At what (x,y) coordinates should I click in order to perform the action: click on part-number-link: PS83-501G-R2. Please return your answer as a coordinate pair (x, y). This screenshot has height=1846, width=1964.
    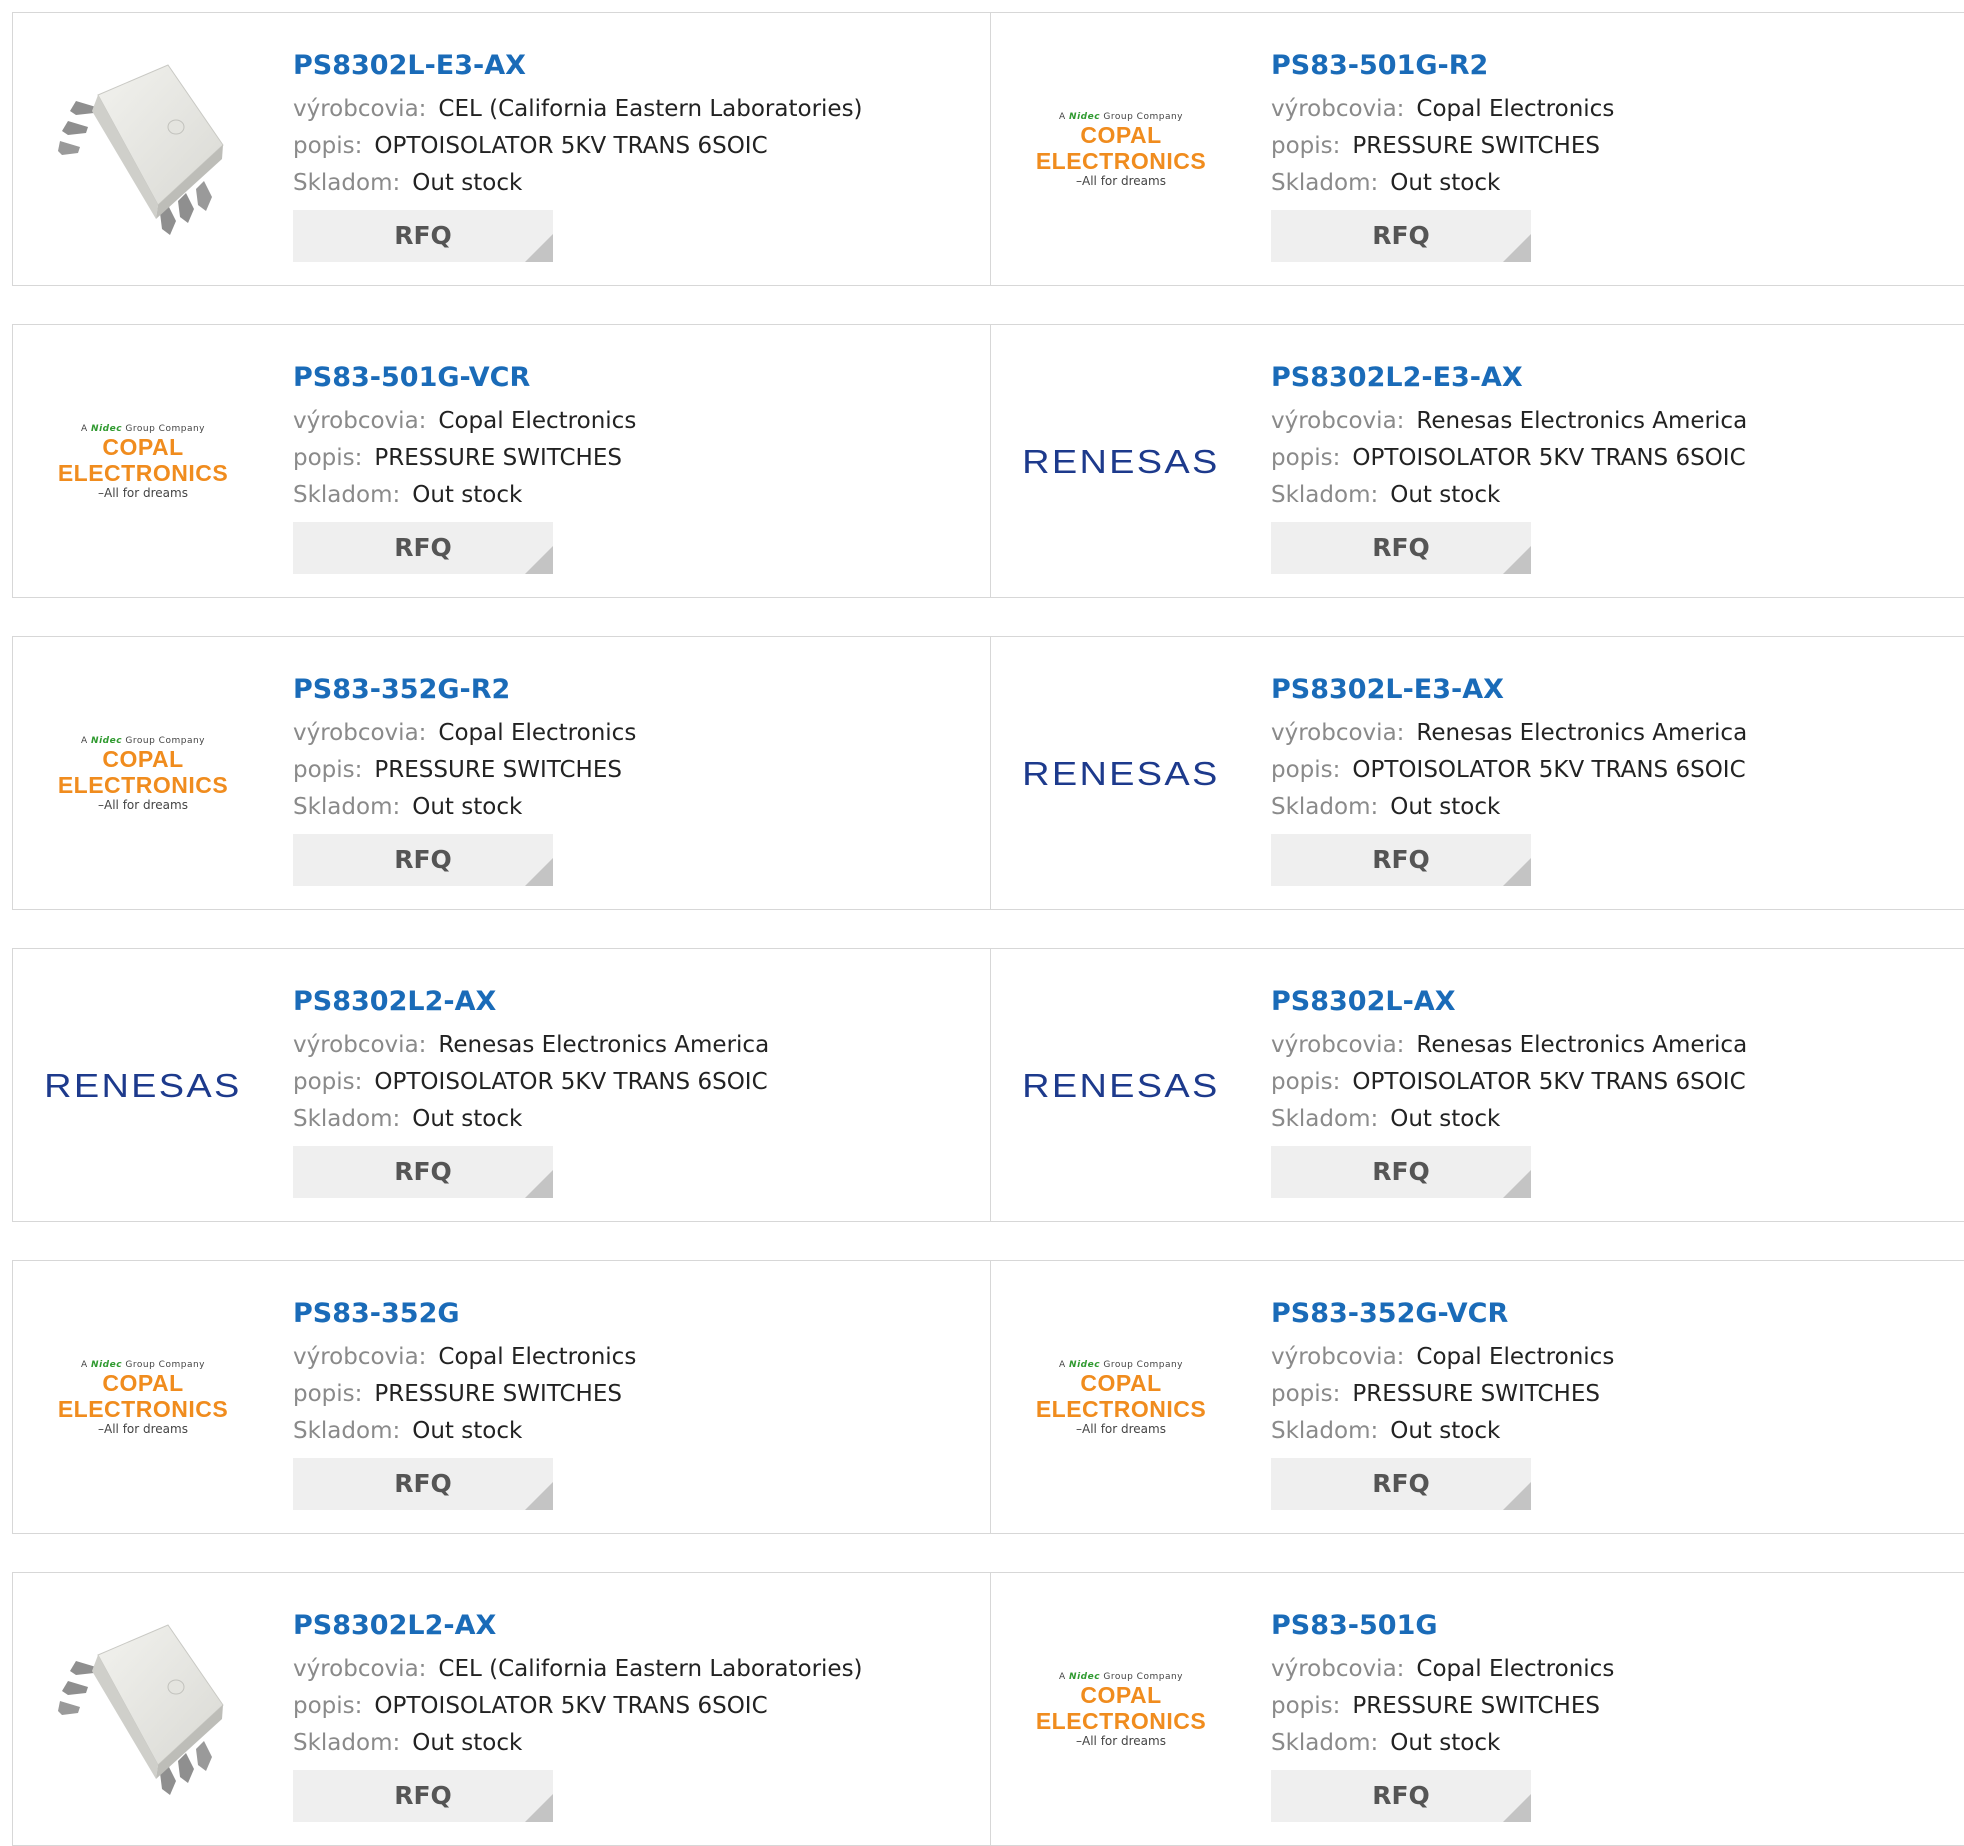
    Looking at the image, I should click on (1442, 66).